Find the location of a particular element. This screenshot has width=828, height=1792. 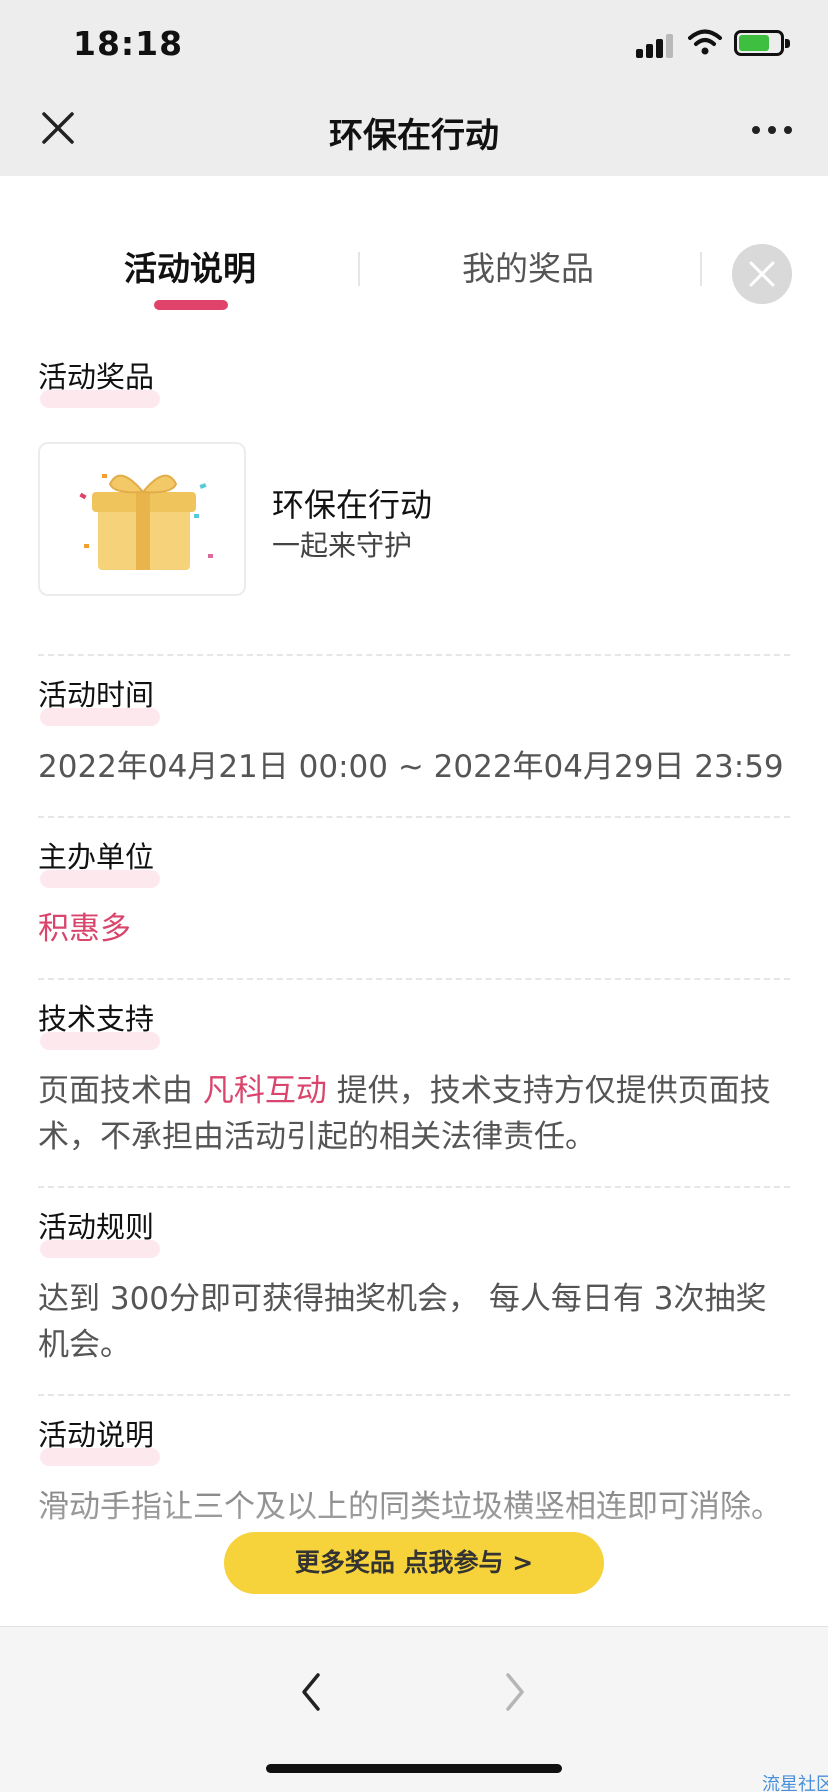

prize-subtitle: 一起来守护 is located at coordinates (342, 545).